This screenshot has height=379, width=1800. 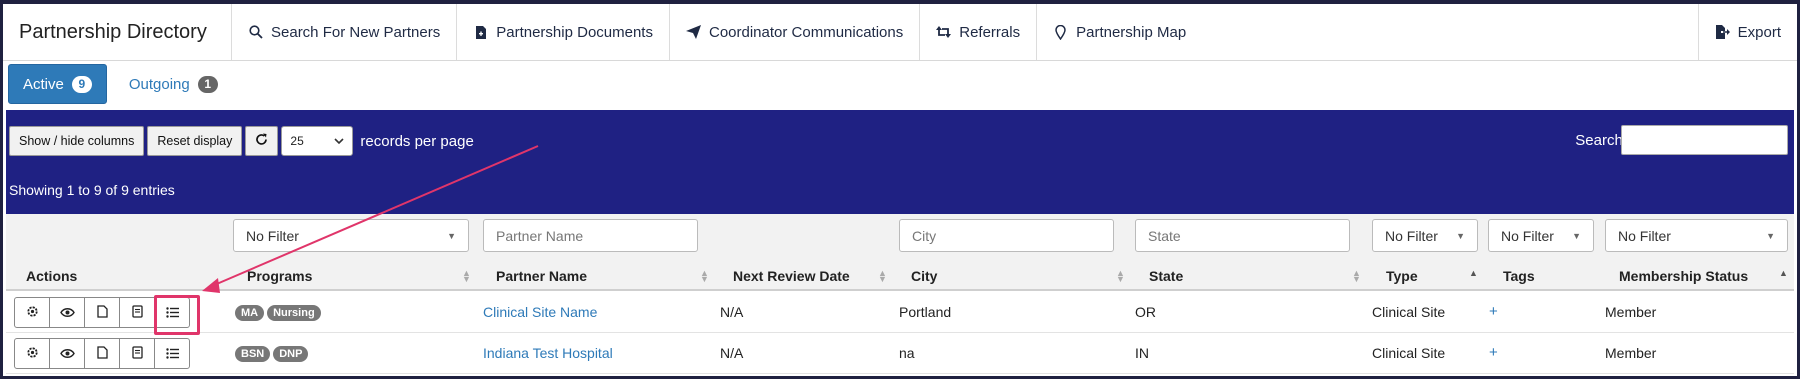 I want to click on col-partner-name: Partner Name, so click(x=541, y=276).